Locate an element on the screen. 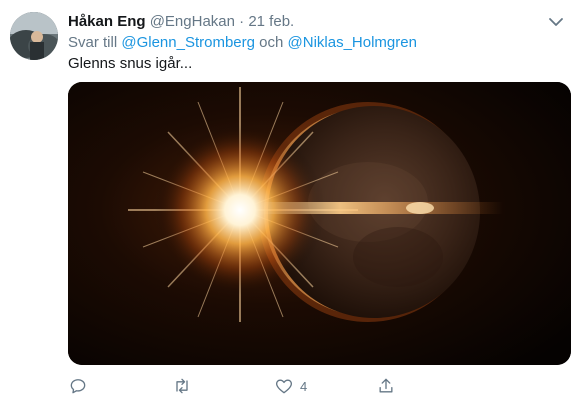  avatar is located at coordinates (34, 36).